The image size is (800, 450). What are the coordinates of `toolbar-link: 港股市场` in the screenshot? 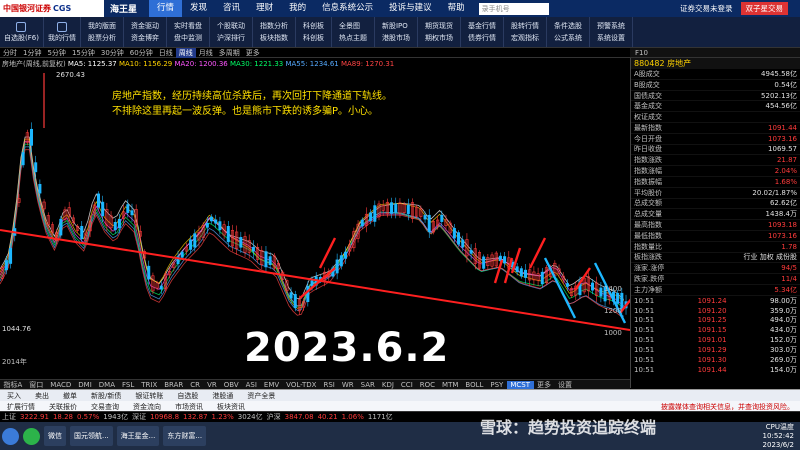 It's located at (396, 38).